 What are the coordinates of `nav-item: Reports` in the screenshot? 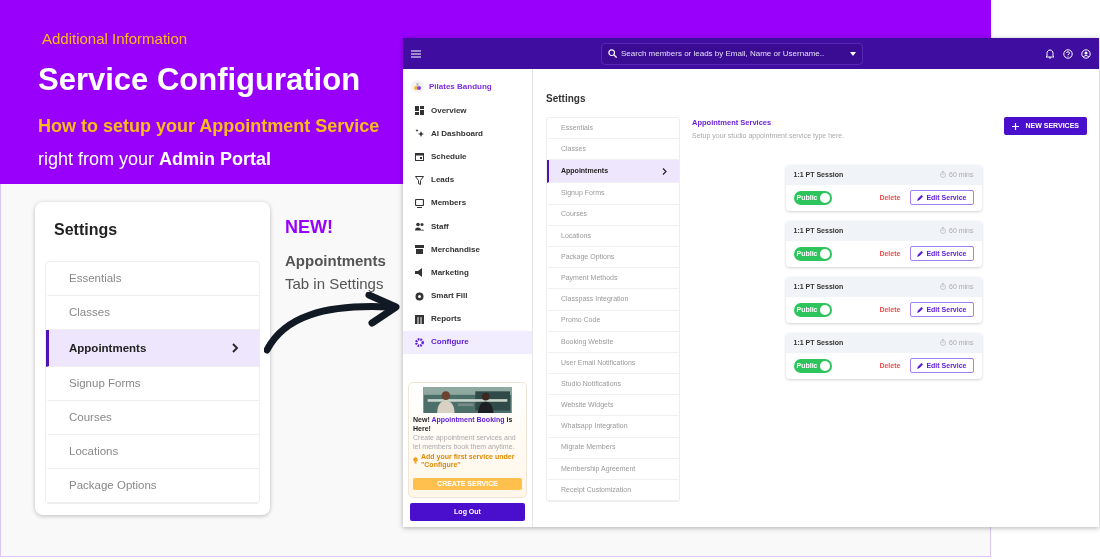 It's located at (467, 319).